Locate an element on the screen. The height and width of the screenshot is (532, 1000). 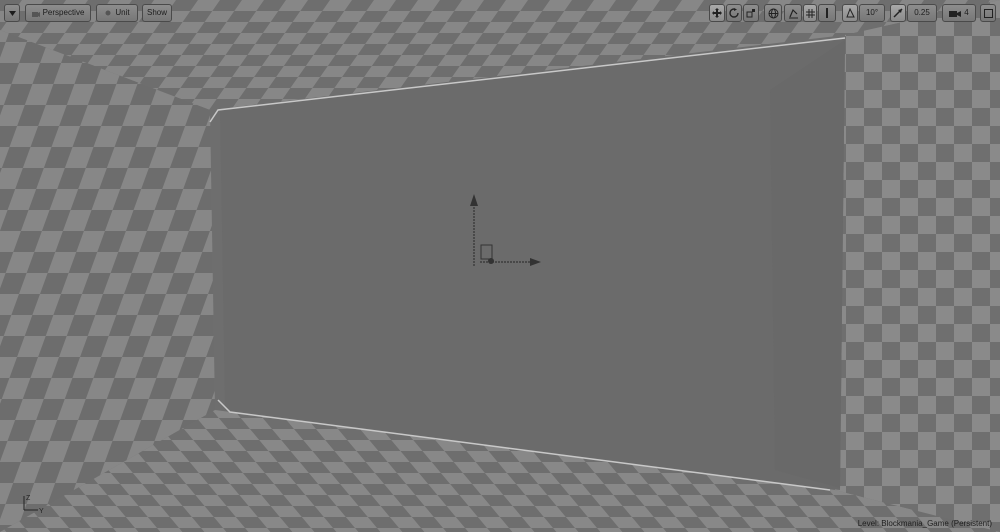
camera-speed-button: 4 is located at coordinates (959, 13).